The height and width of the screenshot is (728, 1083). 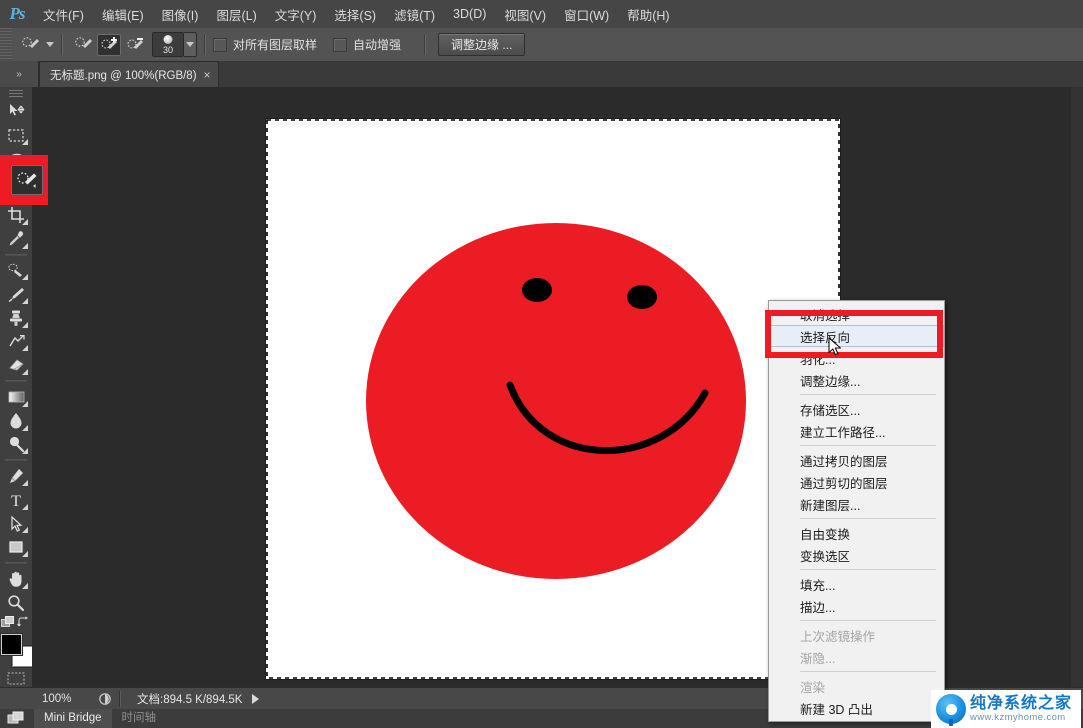 I want to click on menu-3d: 3D(D), so click(x=469, y=14).